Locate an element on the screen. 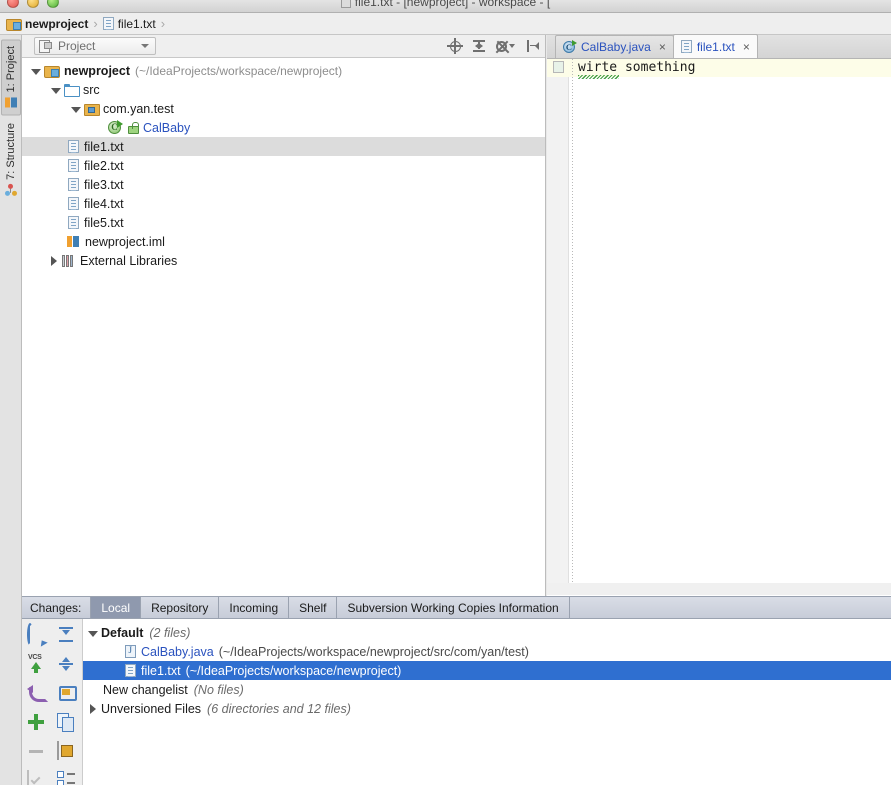 This screenshot has height=785, width=891. tree-node-label: file1.txt is located at coordinates (104, 146).